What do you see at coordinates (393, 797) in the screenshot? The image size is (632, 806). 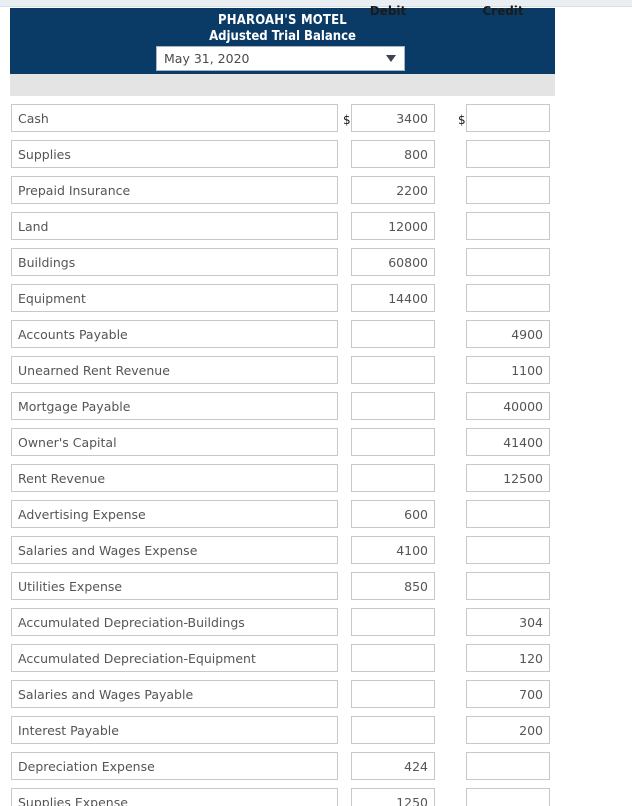 I see `debit-amount-input: 1250` at bounding box center [393, 797].